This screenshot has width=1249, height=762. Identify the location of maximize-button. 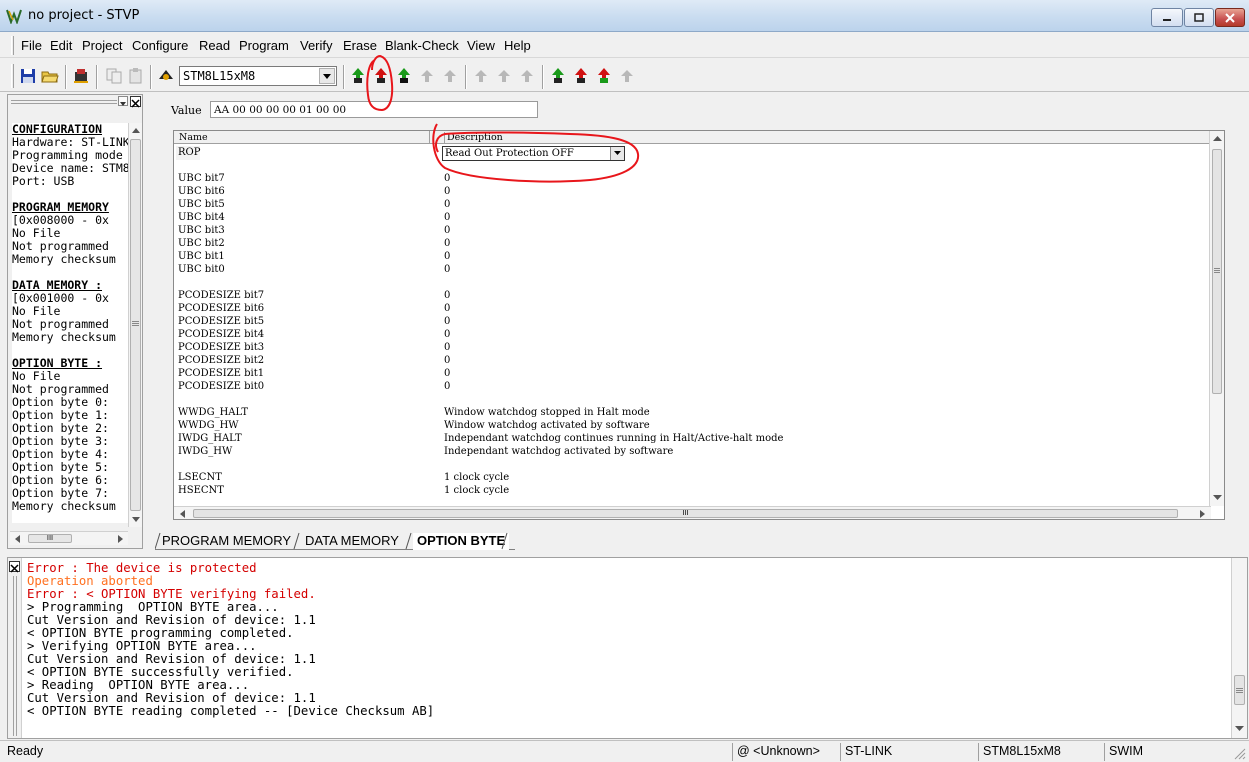
(1199, 17).